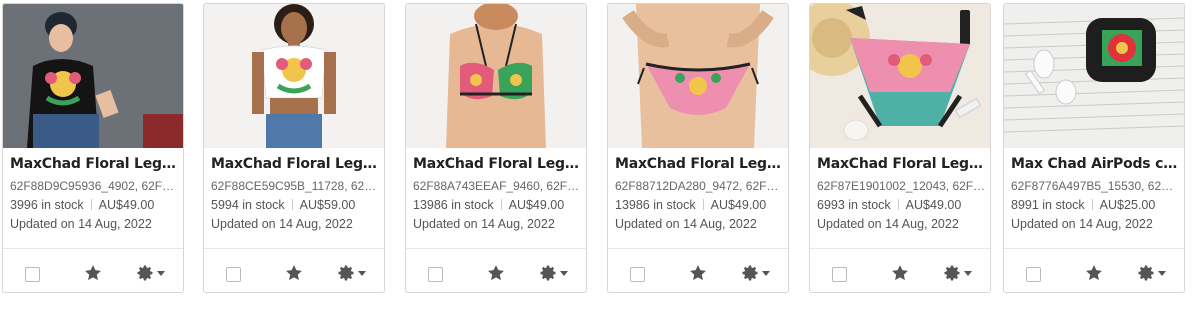  Describe the element at coordinates (47, 205) in the screenshot. I see `stock-count: 3996 in stock` at that location.